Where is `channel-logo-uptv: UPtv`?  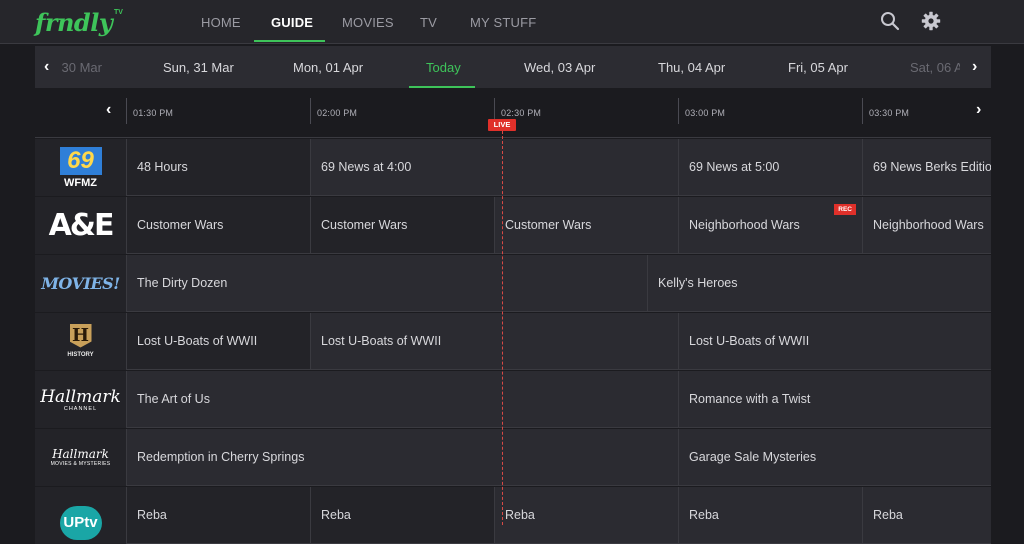
channel-logo-uptv: UPtv is located at coordinates (80, 515).